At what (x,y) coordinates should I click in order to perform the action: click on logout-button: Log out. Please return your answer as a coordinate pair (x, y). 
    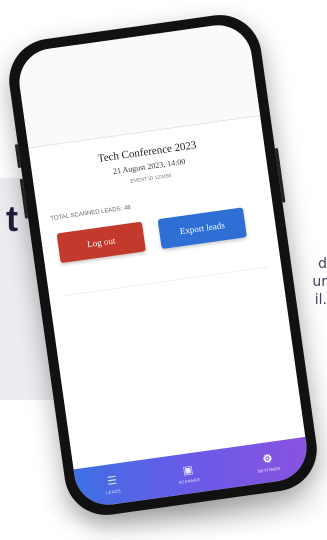
    Looking at the image, I should click on (101, 242).